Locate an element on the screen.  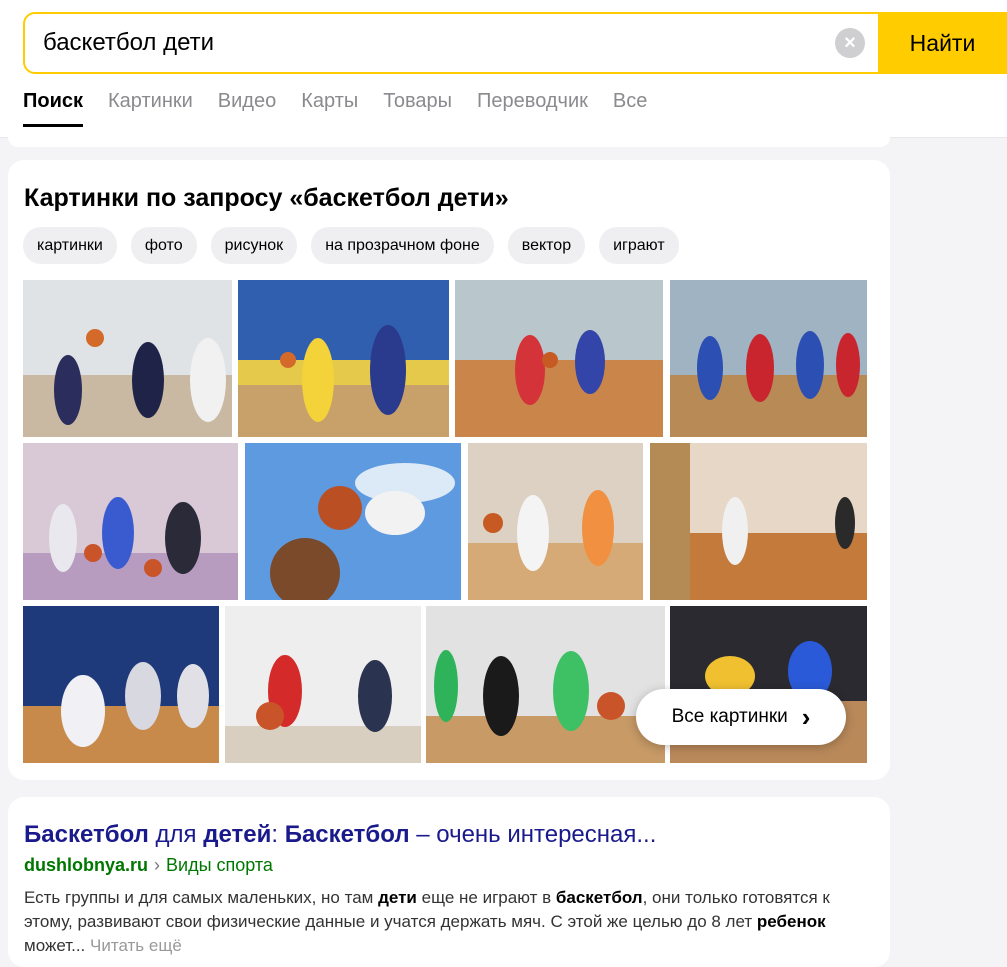
result-path-link: Виды спорта is located at coordinates (219, 865).